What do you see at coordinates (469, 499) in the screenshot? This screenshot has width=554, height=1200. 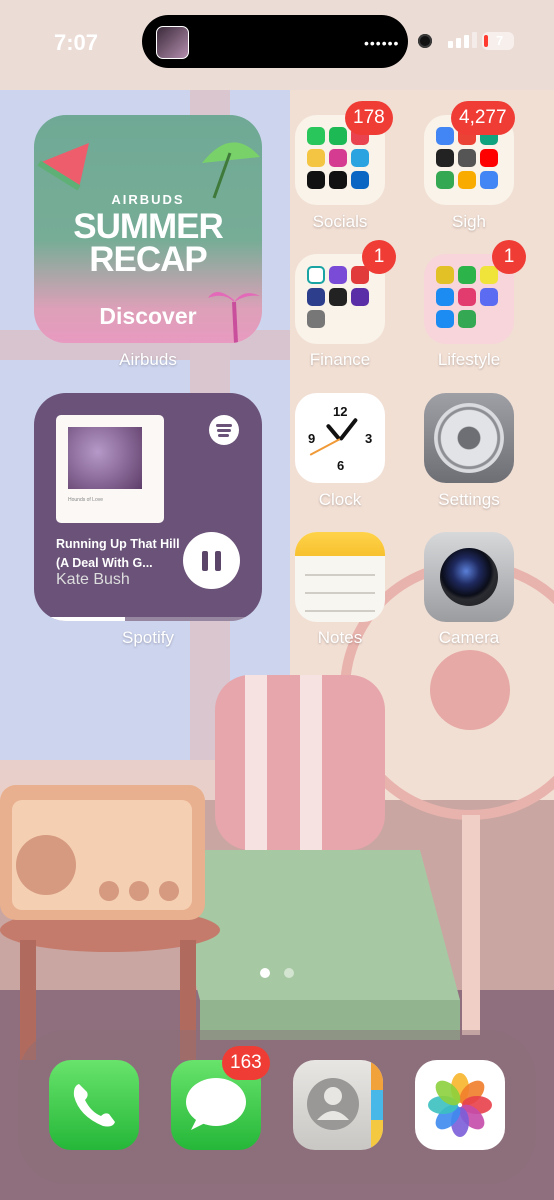 I see `settings-label: Settings` at bounding box center [469, 499].